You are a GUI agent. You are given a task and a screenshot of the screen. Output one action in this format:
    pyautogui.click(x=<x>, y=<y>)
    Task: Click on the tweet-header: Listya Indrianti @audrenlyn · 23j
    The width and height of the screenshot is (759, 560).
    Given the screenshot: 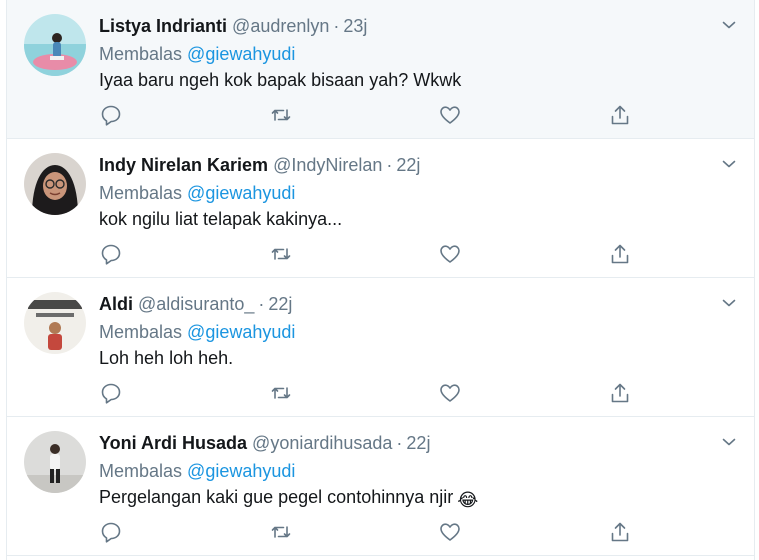 What is the action you would take?
    pyautogui.click(x=233, y=26)
    